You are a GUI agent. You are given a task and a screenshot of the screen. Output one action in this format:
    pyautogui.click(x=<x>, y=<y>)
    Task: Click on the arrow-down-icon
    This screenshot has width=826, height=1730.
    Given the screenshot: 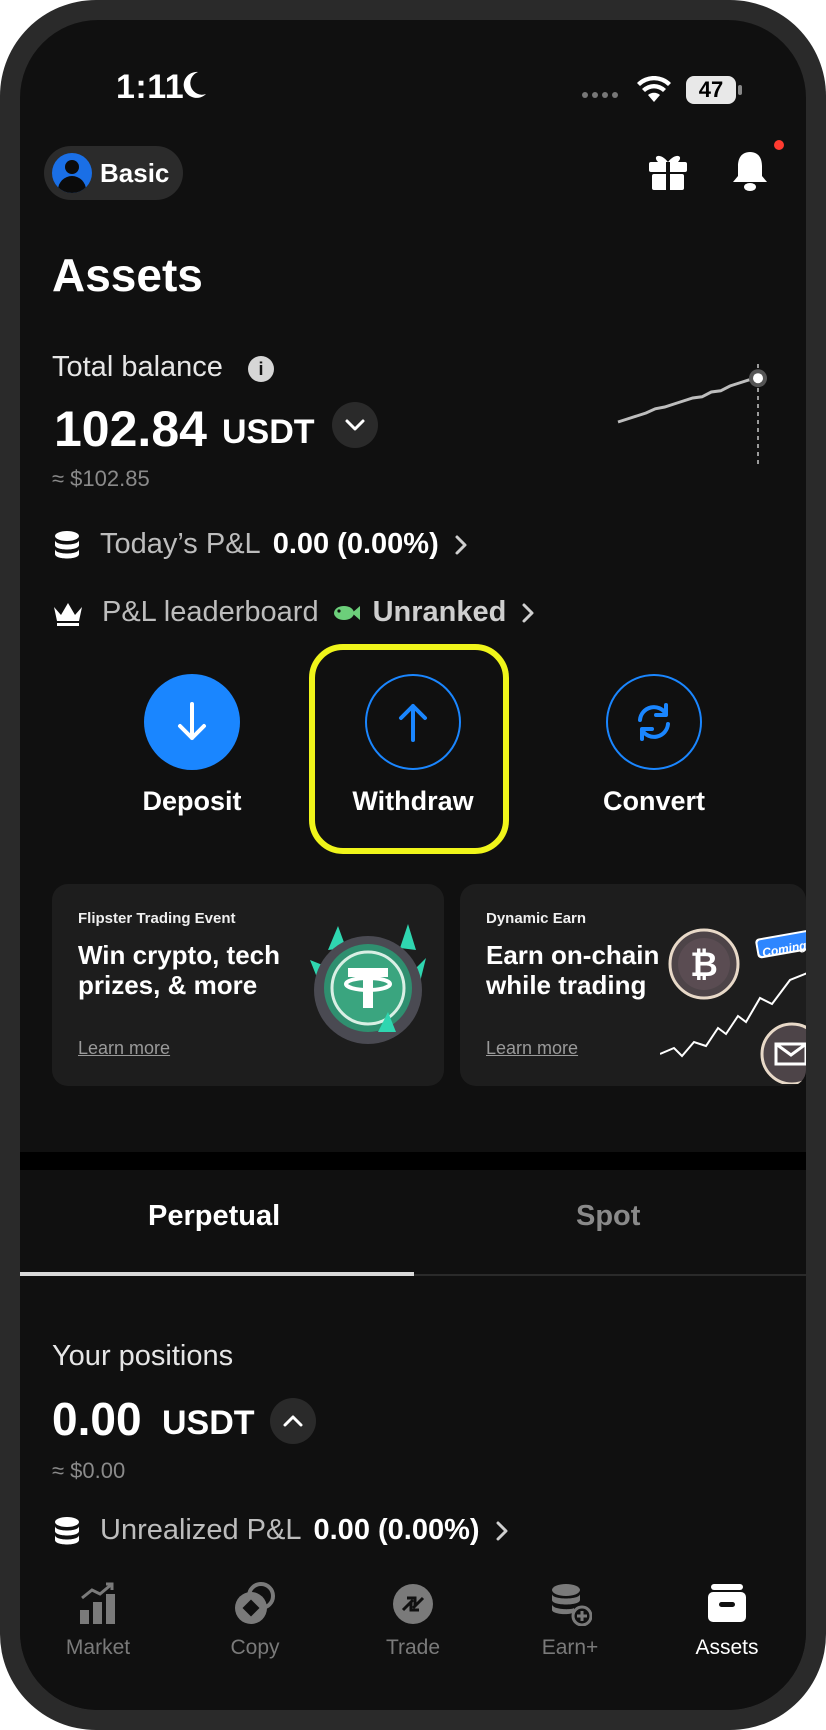 What is the action you would take?
    pyautogui.click(x=192, y=721)
    